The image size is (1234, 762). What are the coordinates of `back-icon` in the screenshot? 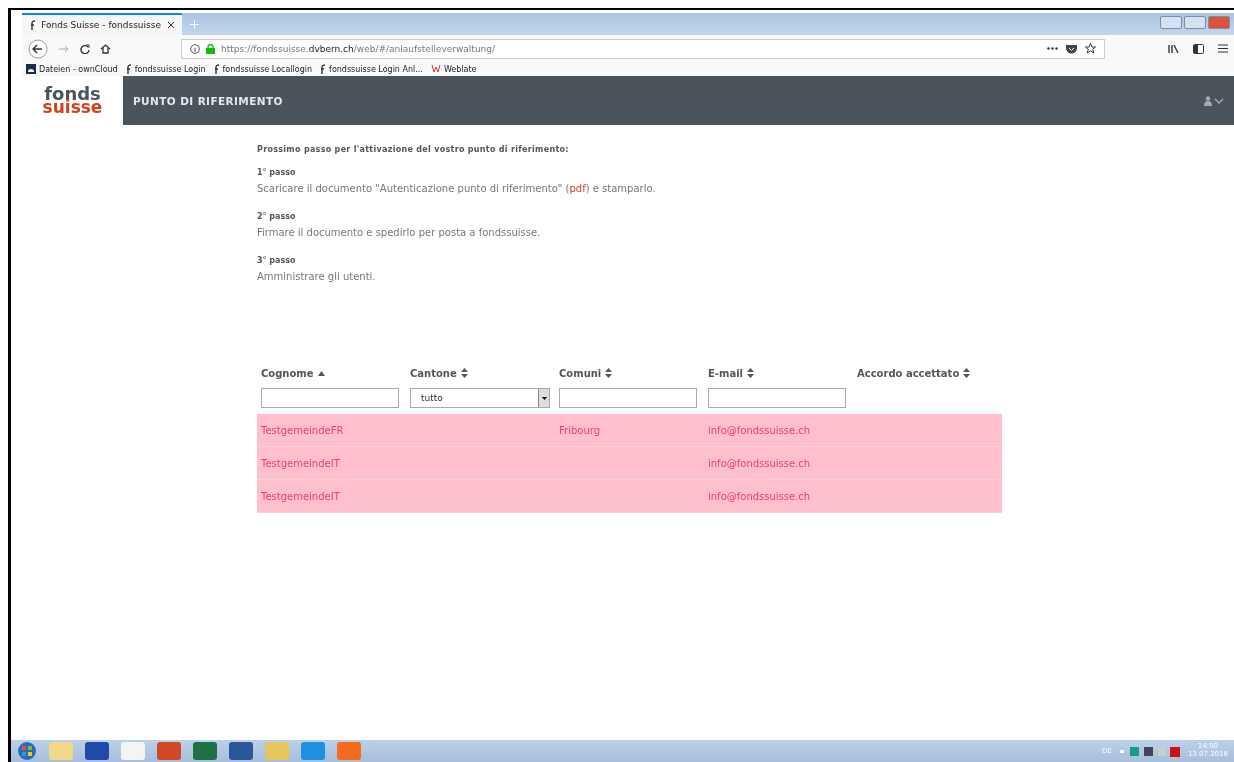 It's located at (38, 48).